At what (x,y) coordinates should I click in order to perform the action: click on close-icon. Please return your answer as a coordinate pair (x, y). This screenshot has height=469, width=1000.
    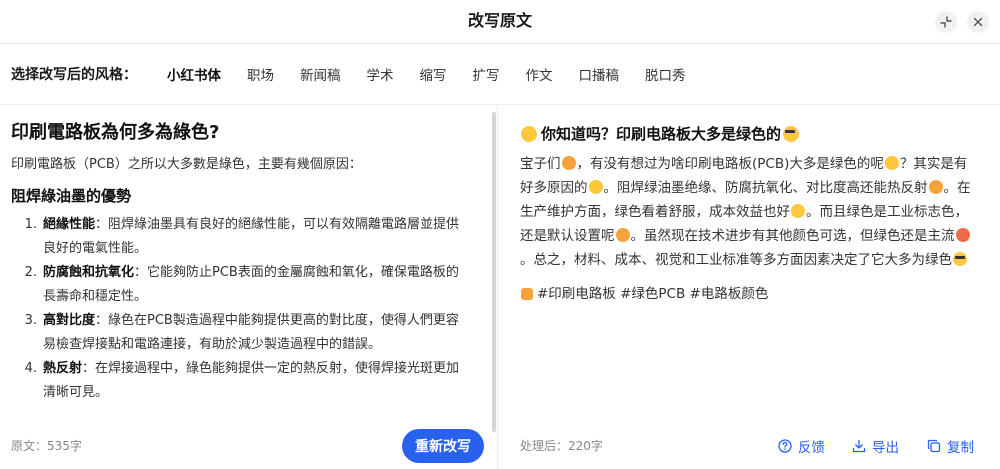
    Looking at the image, I should click on (978, 22).